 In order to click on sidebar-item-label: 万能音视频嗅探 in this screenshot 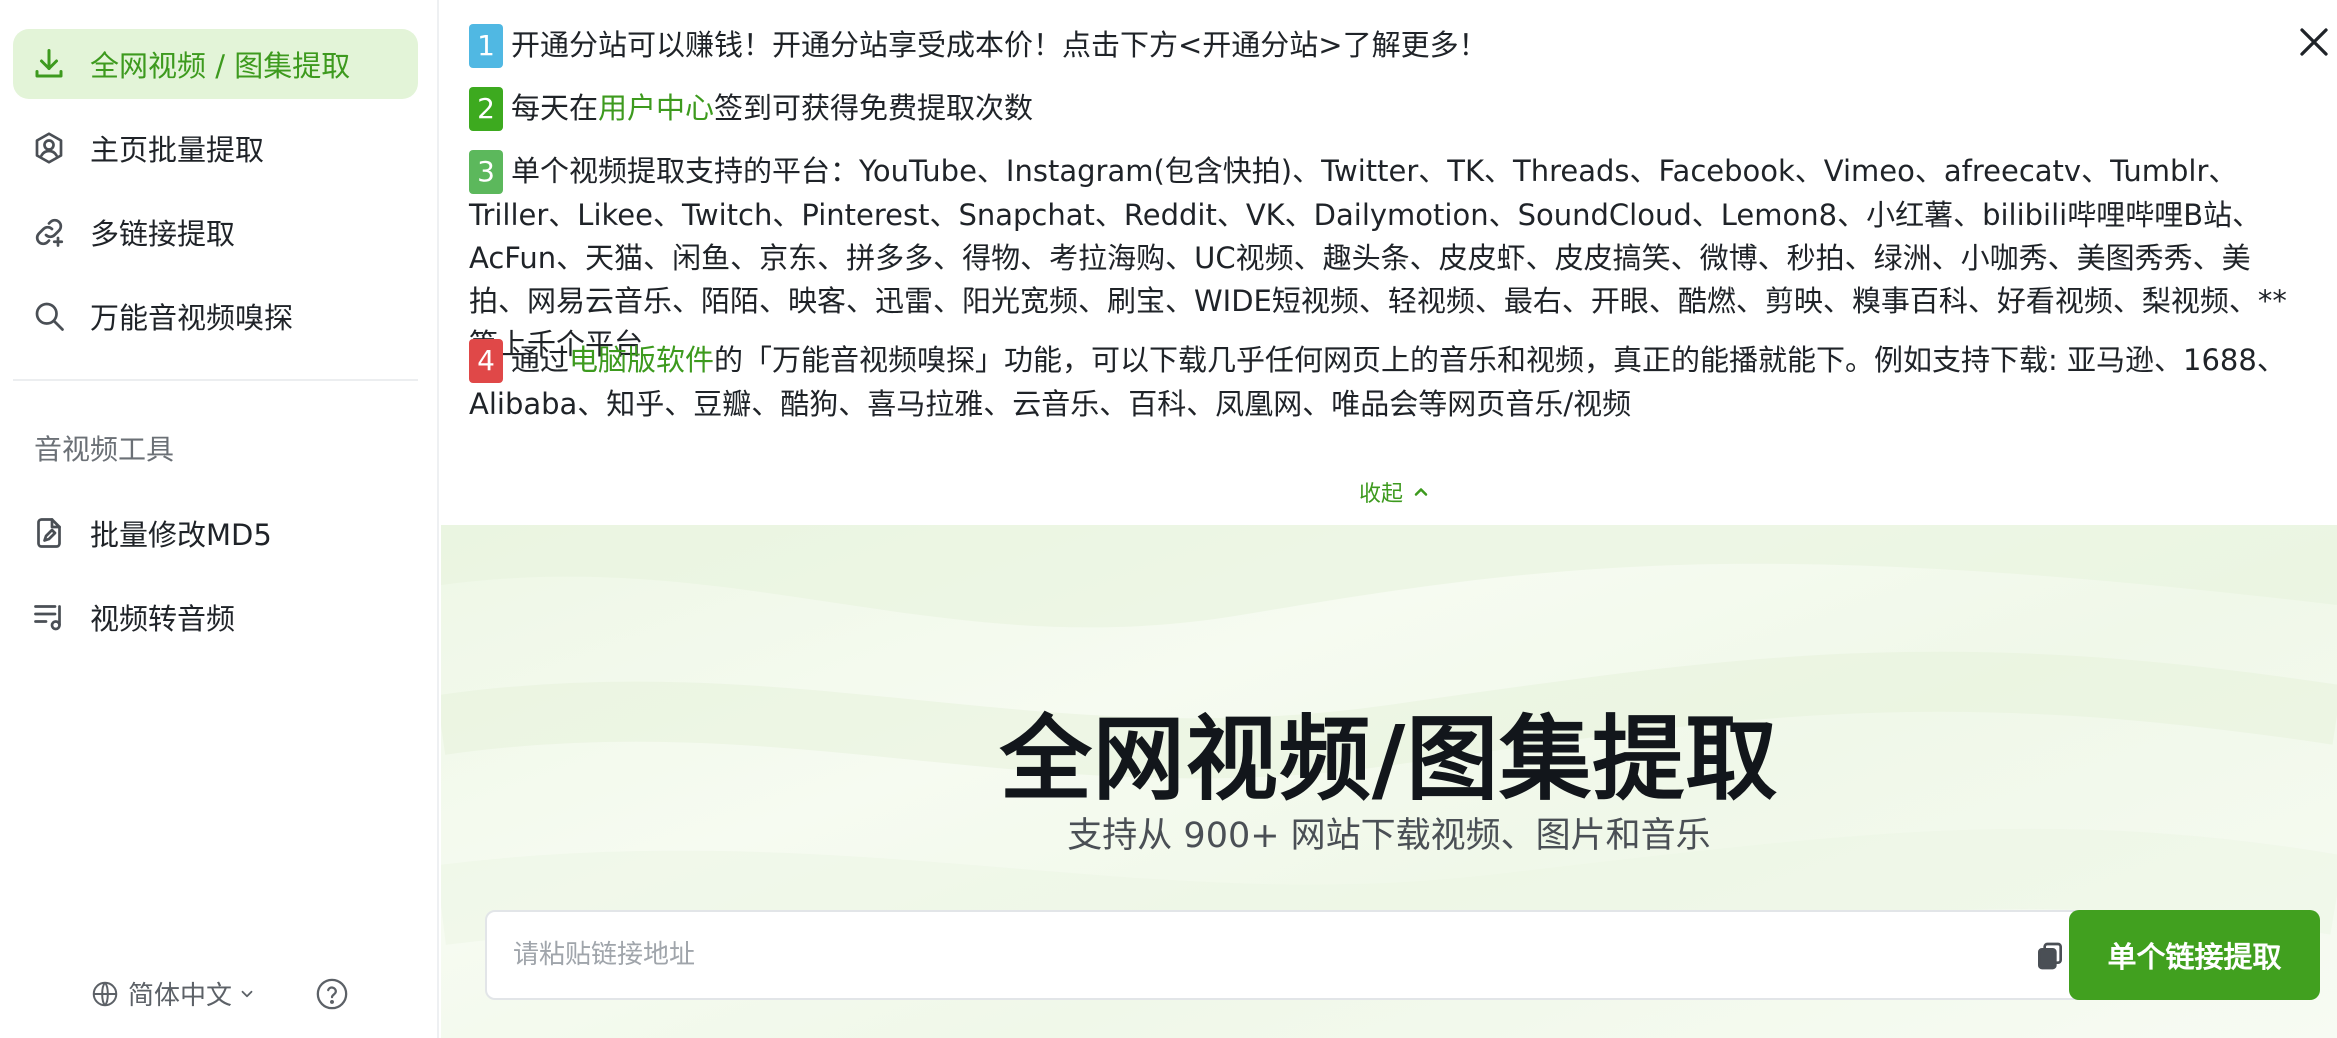, I will do `click(192, 318)`.